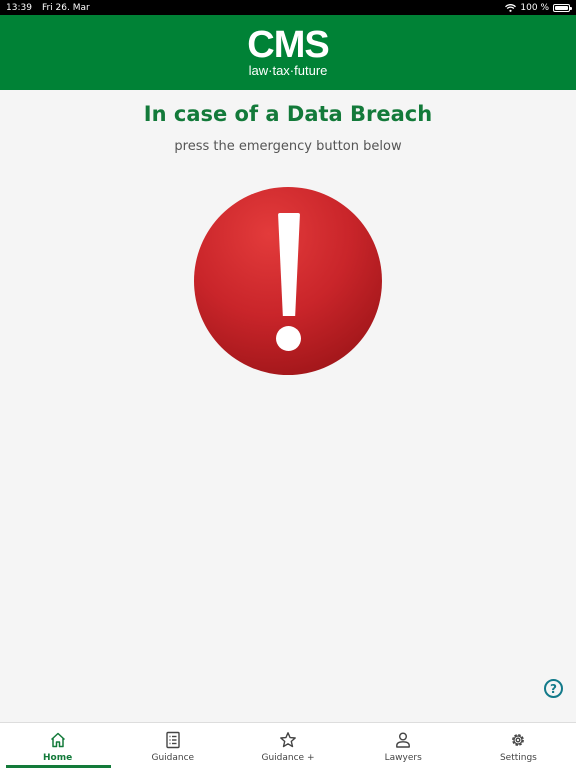 Image resolution: width=576 pixels, height=768 pixels. Describe the element at coordinates (288, 146) in the screenshot. I see `page-subtitle: press the emergency button below` at that location.